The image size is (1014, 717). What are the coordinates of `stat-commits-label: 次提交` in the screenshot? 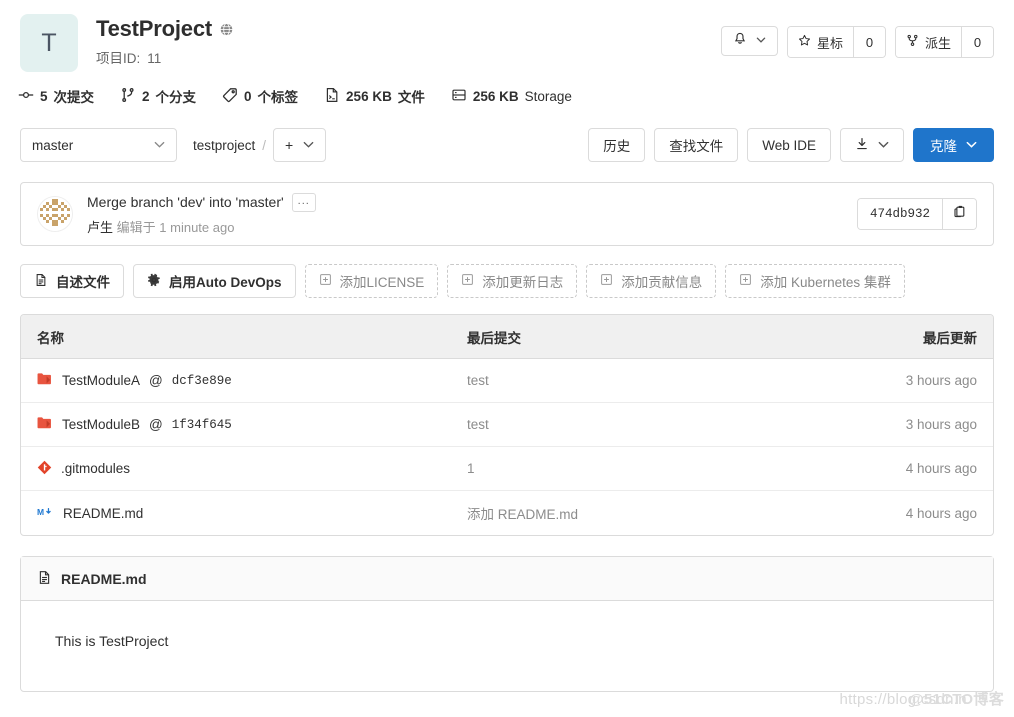 It's located at (74, 97).